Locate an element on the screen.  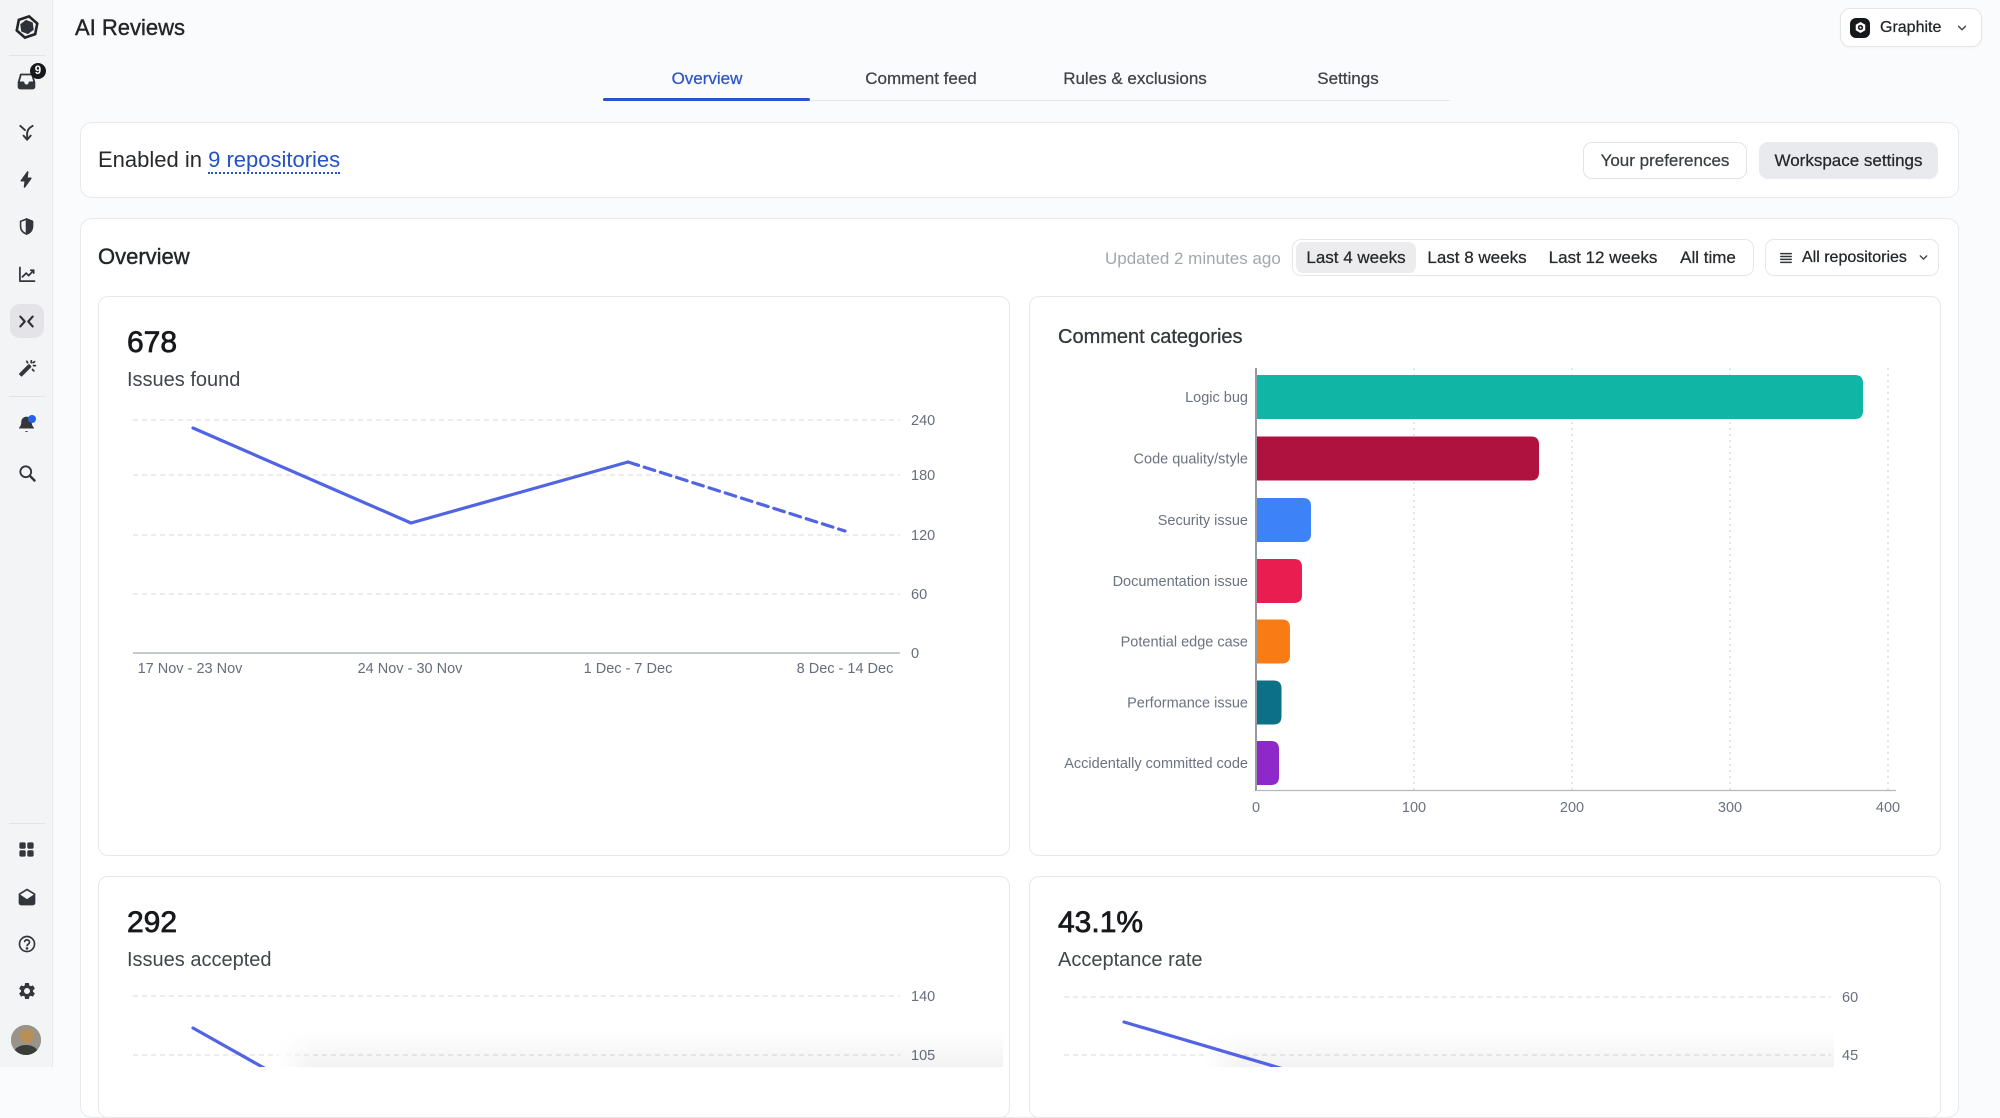
svg-text: Security issue is located at coordinates (1203, 521).